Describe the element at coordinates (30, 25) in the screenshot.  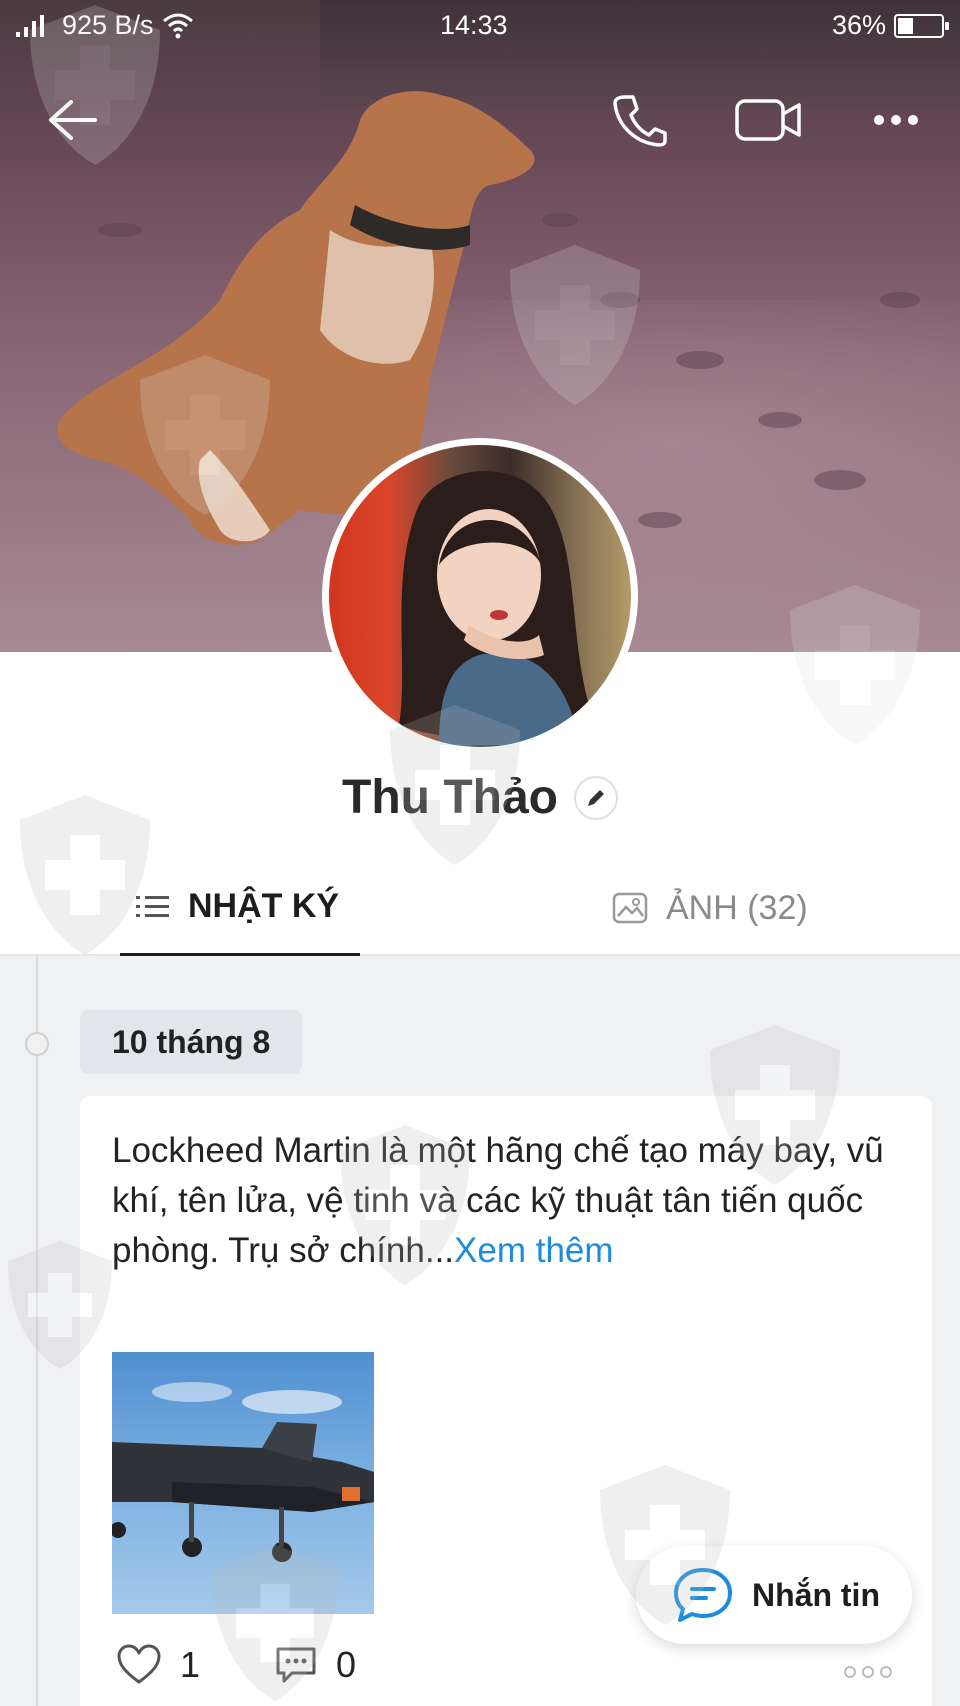
I see `signal-icon` at that location.